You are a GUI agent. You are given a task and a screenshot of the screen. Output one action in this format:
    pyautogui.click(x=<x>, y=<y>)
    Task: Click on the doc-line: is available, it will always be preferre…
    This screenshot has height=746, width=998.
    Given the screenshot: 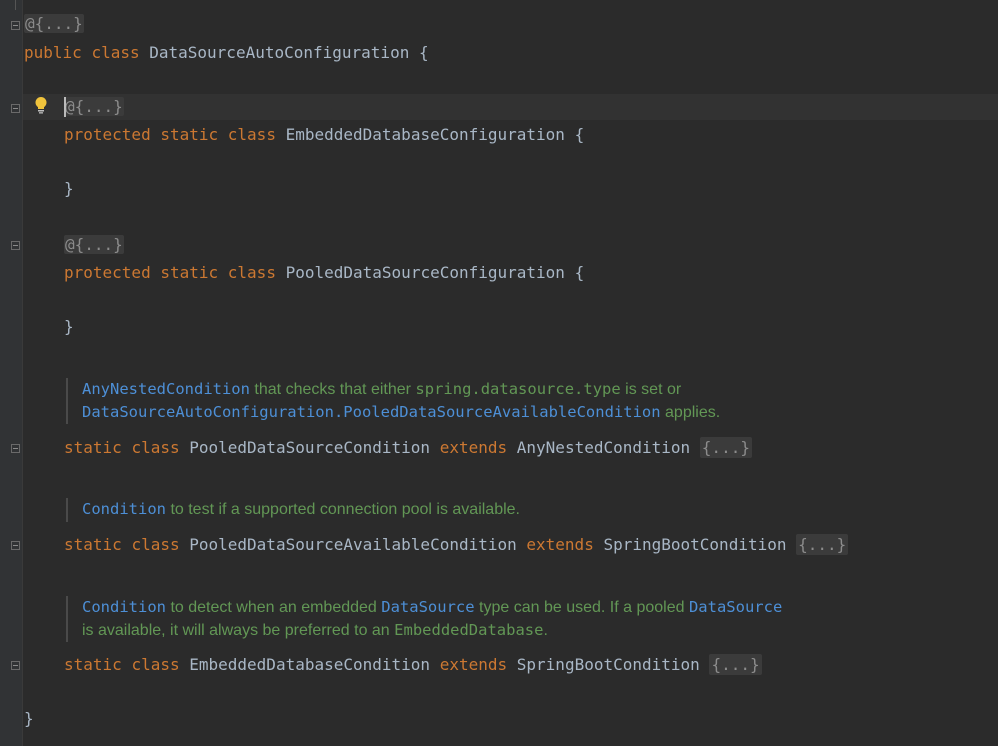 What is the action you would take?
    pyautogui.click(x=432, y=630)
    